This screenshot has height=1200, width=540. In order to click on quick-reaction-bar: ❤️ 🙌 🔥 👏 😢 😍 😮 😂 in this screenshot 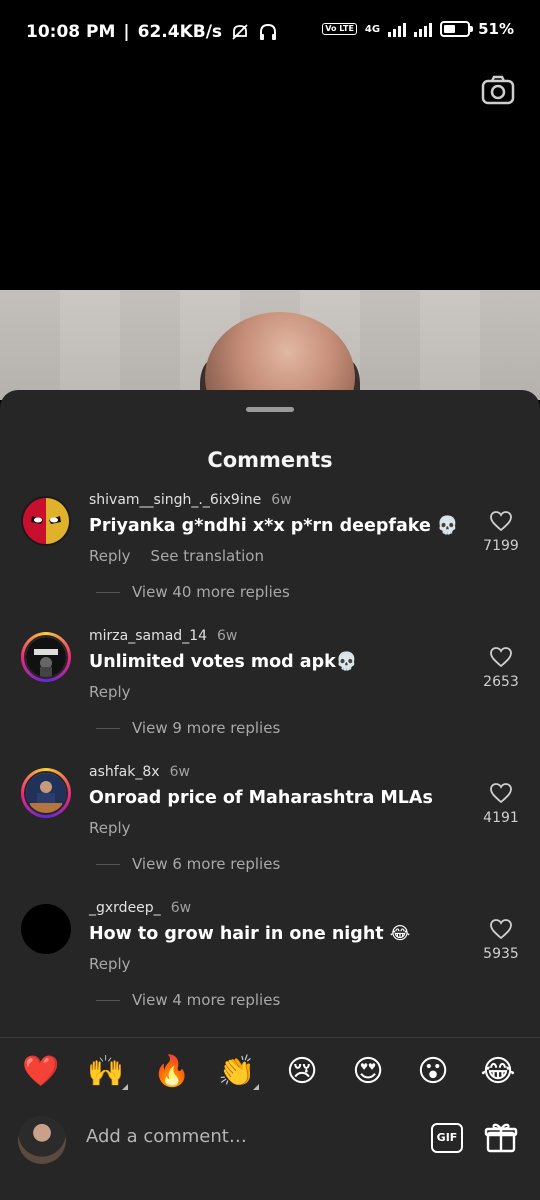, I will do `click(270, 1072)`.